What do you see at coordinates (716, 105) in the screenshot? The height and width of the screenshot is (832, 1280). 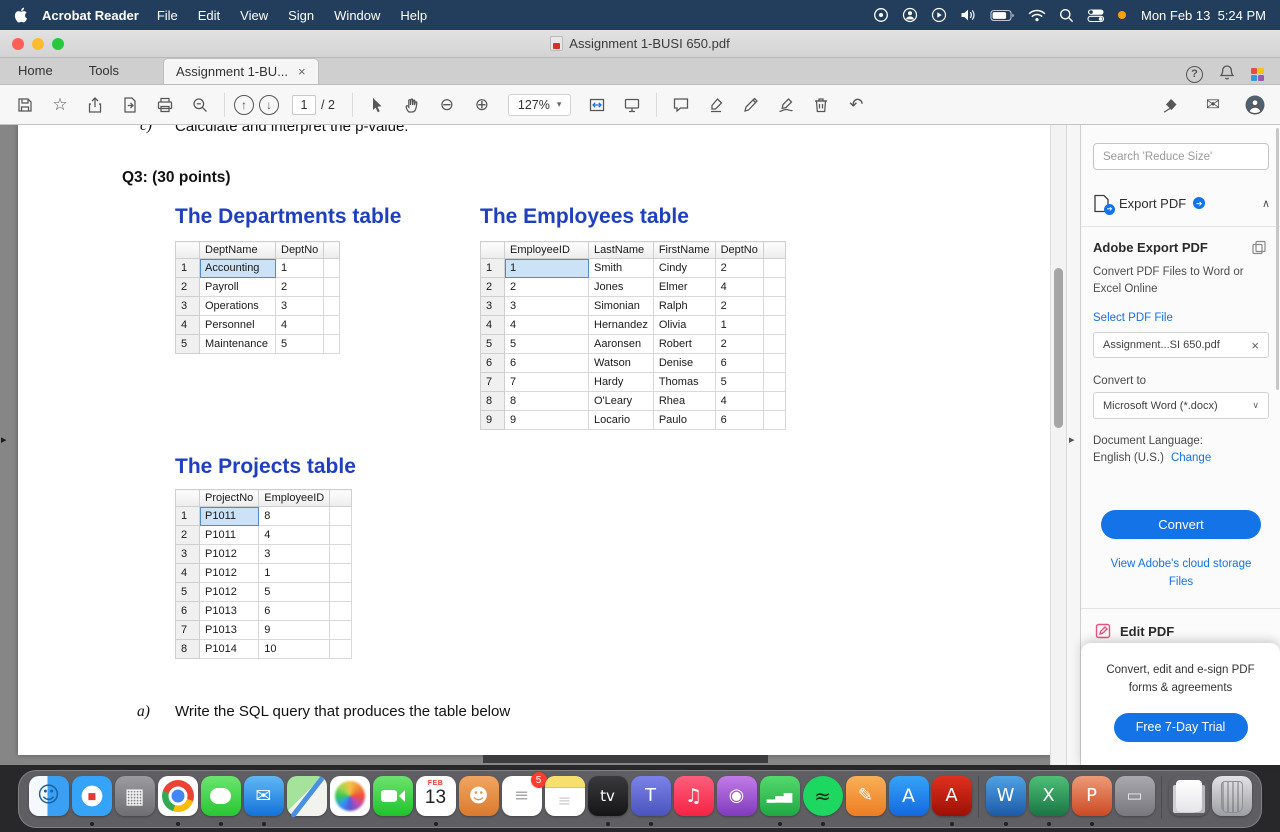 I see `highlight-button` at bounding box center [716, 105].